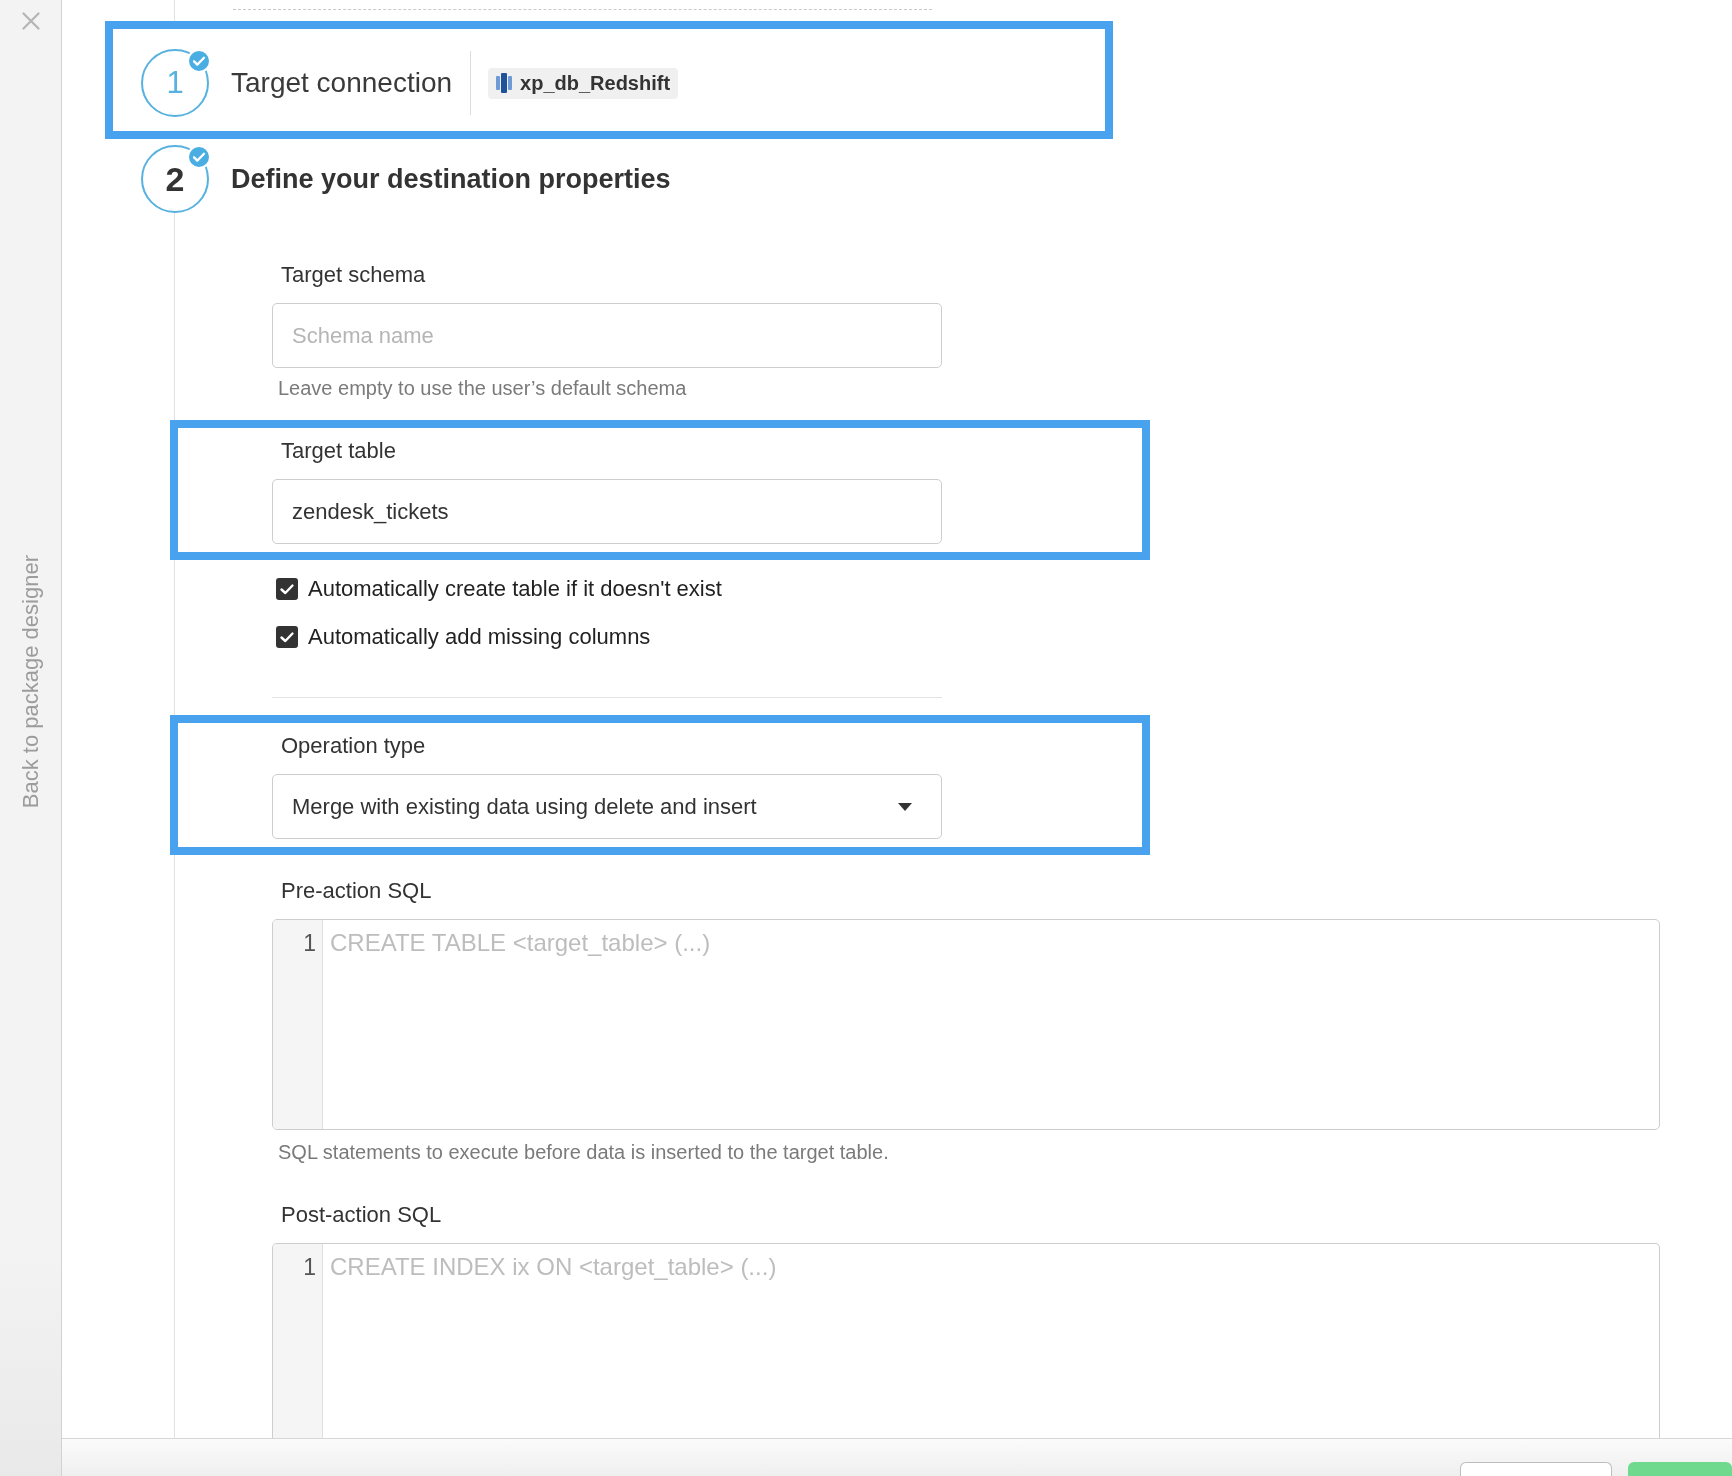  I want to click on step-title: Target connection, so click(342, 83).